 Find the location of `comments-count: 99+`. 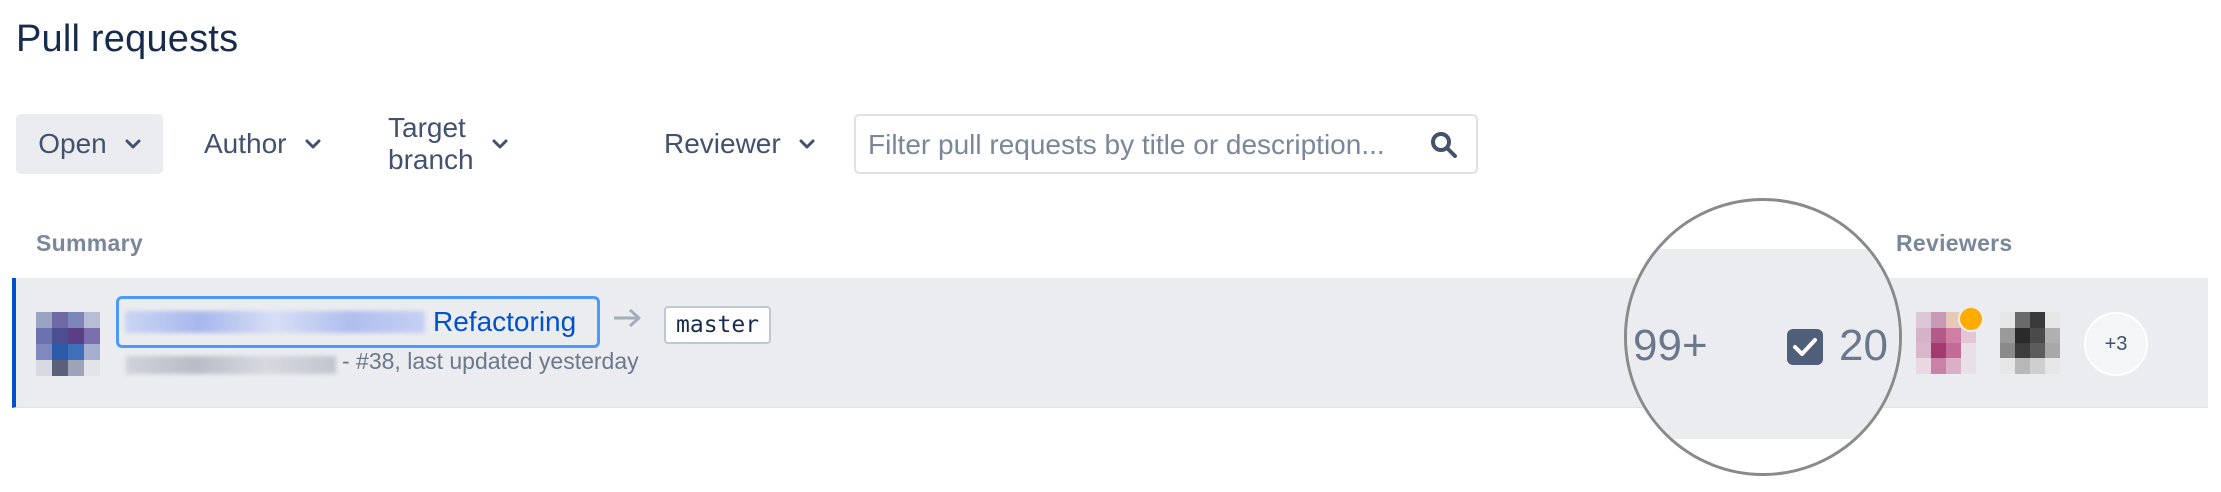

comments-count: 99+ is located at coordinates (1670, 345).